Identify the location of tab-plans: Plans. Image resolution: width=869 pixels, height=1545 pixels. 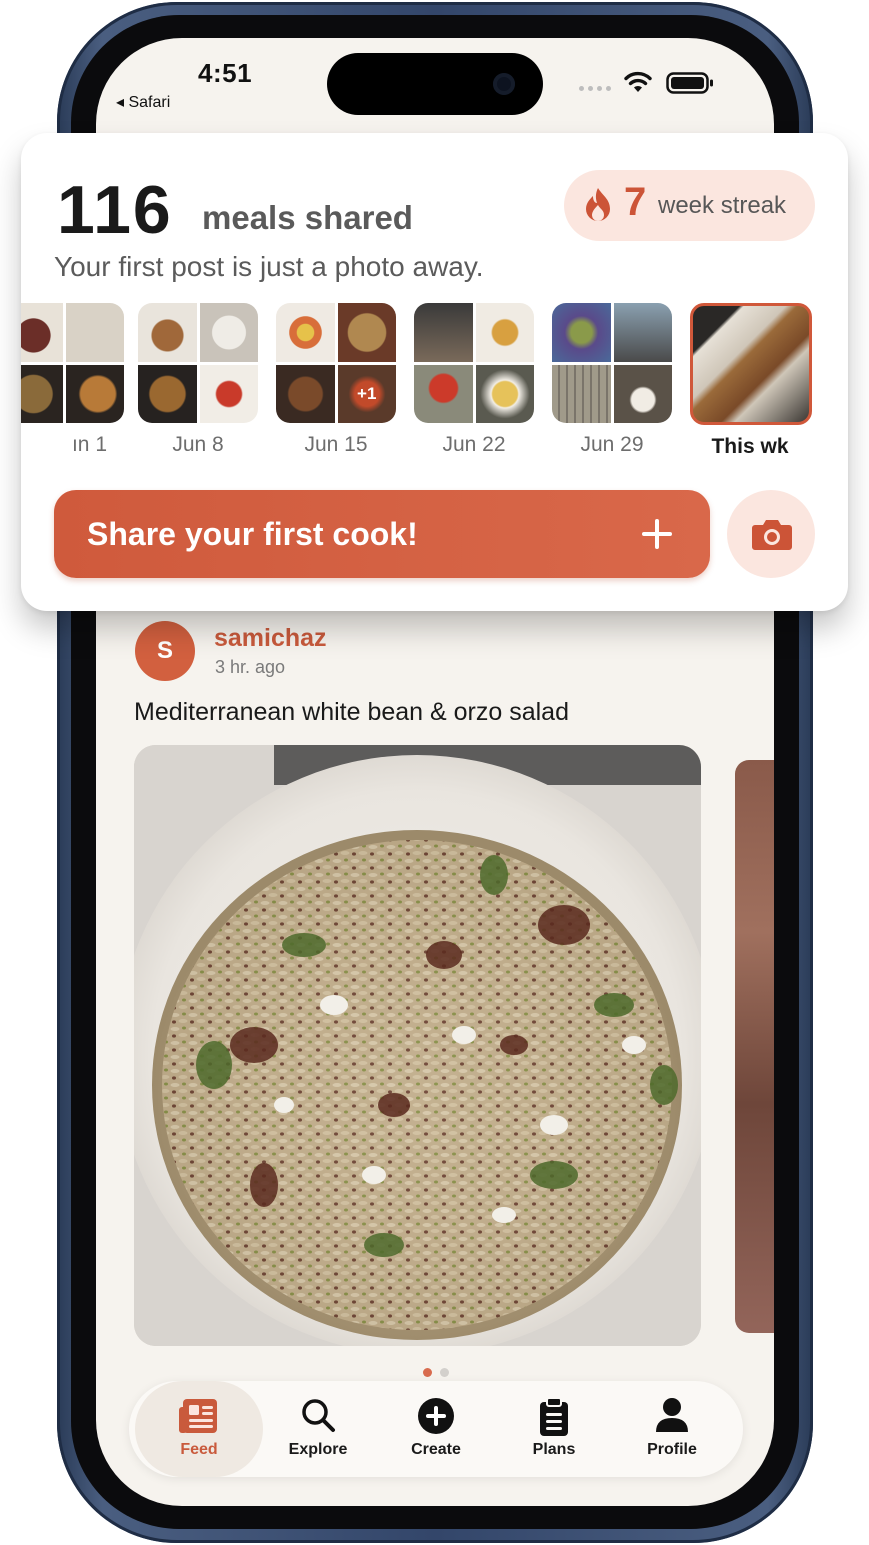
(554, 1429).